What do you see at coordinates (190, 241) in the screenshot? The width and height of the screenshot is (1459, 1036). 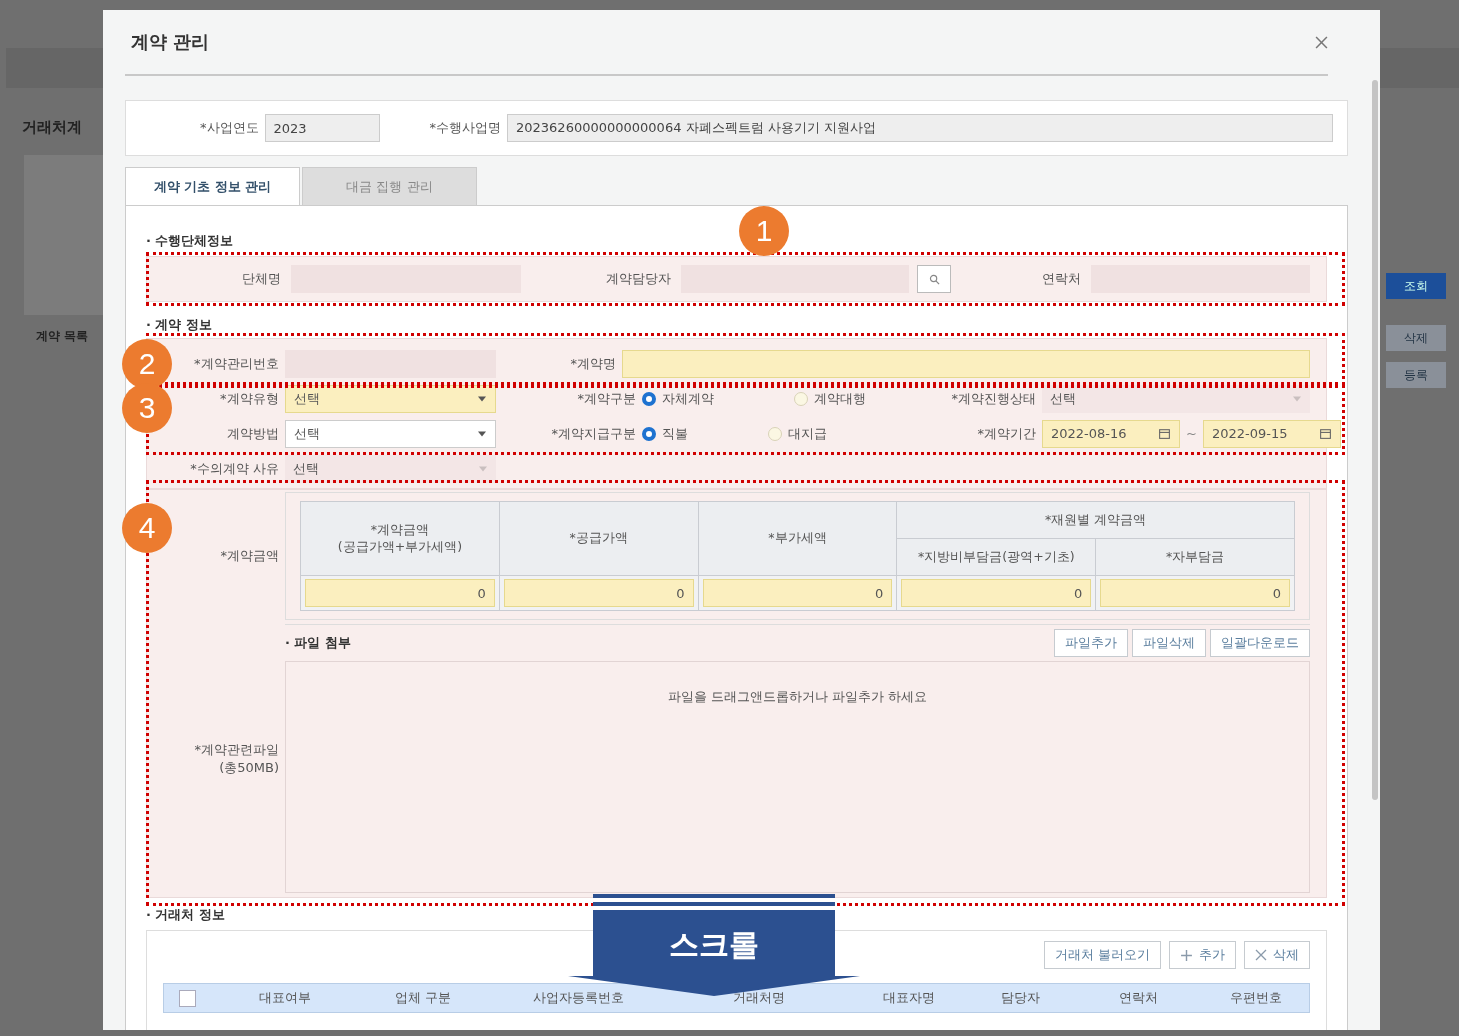 I see `section-title: · 수행단체정보` at bounding box center [190, 241].